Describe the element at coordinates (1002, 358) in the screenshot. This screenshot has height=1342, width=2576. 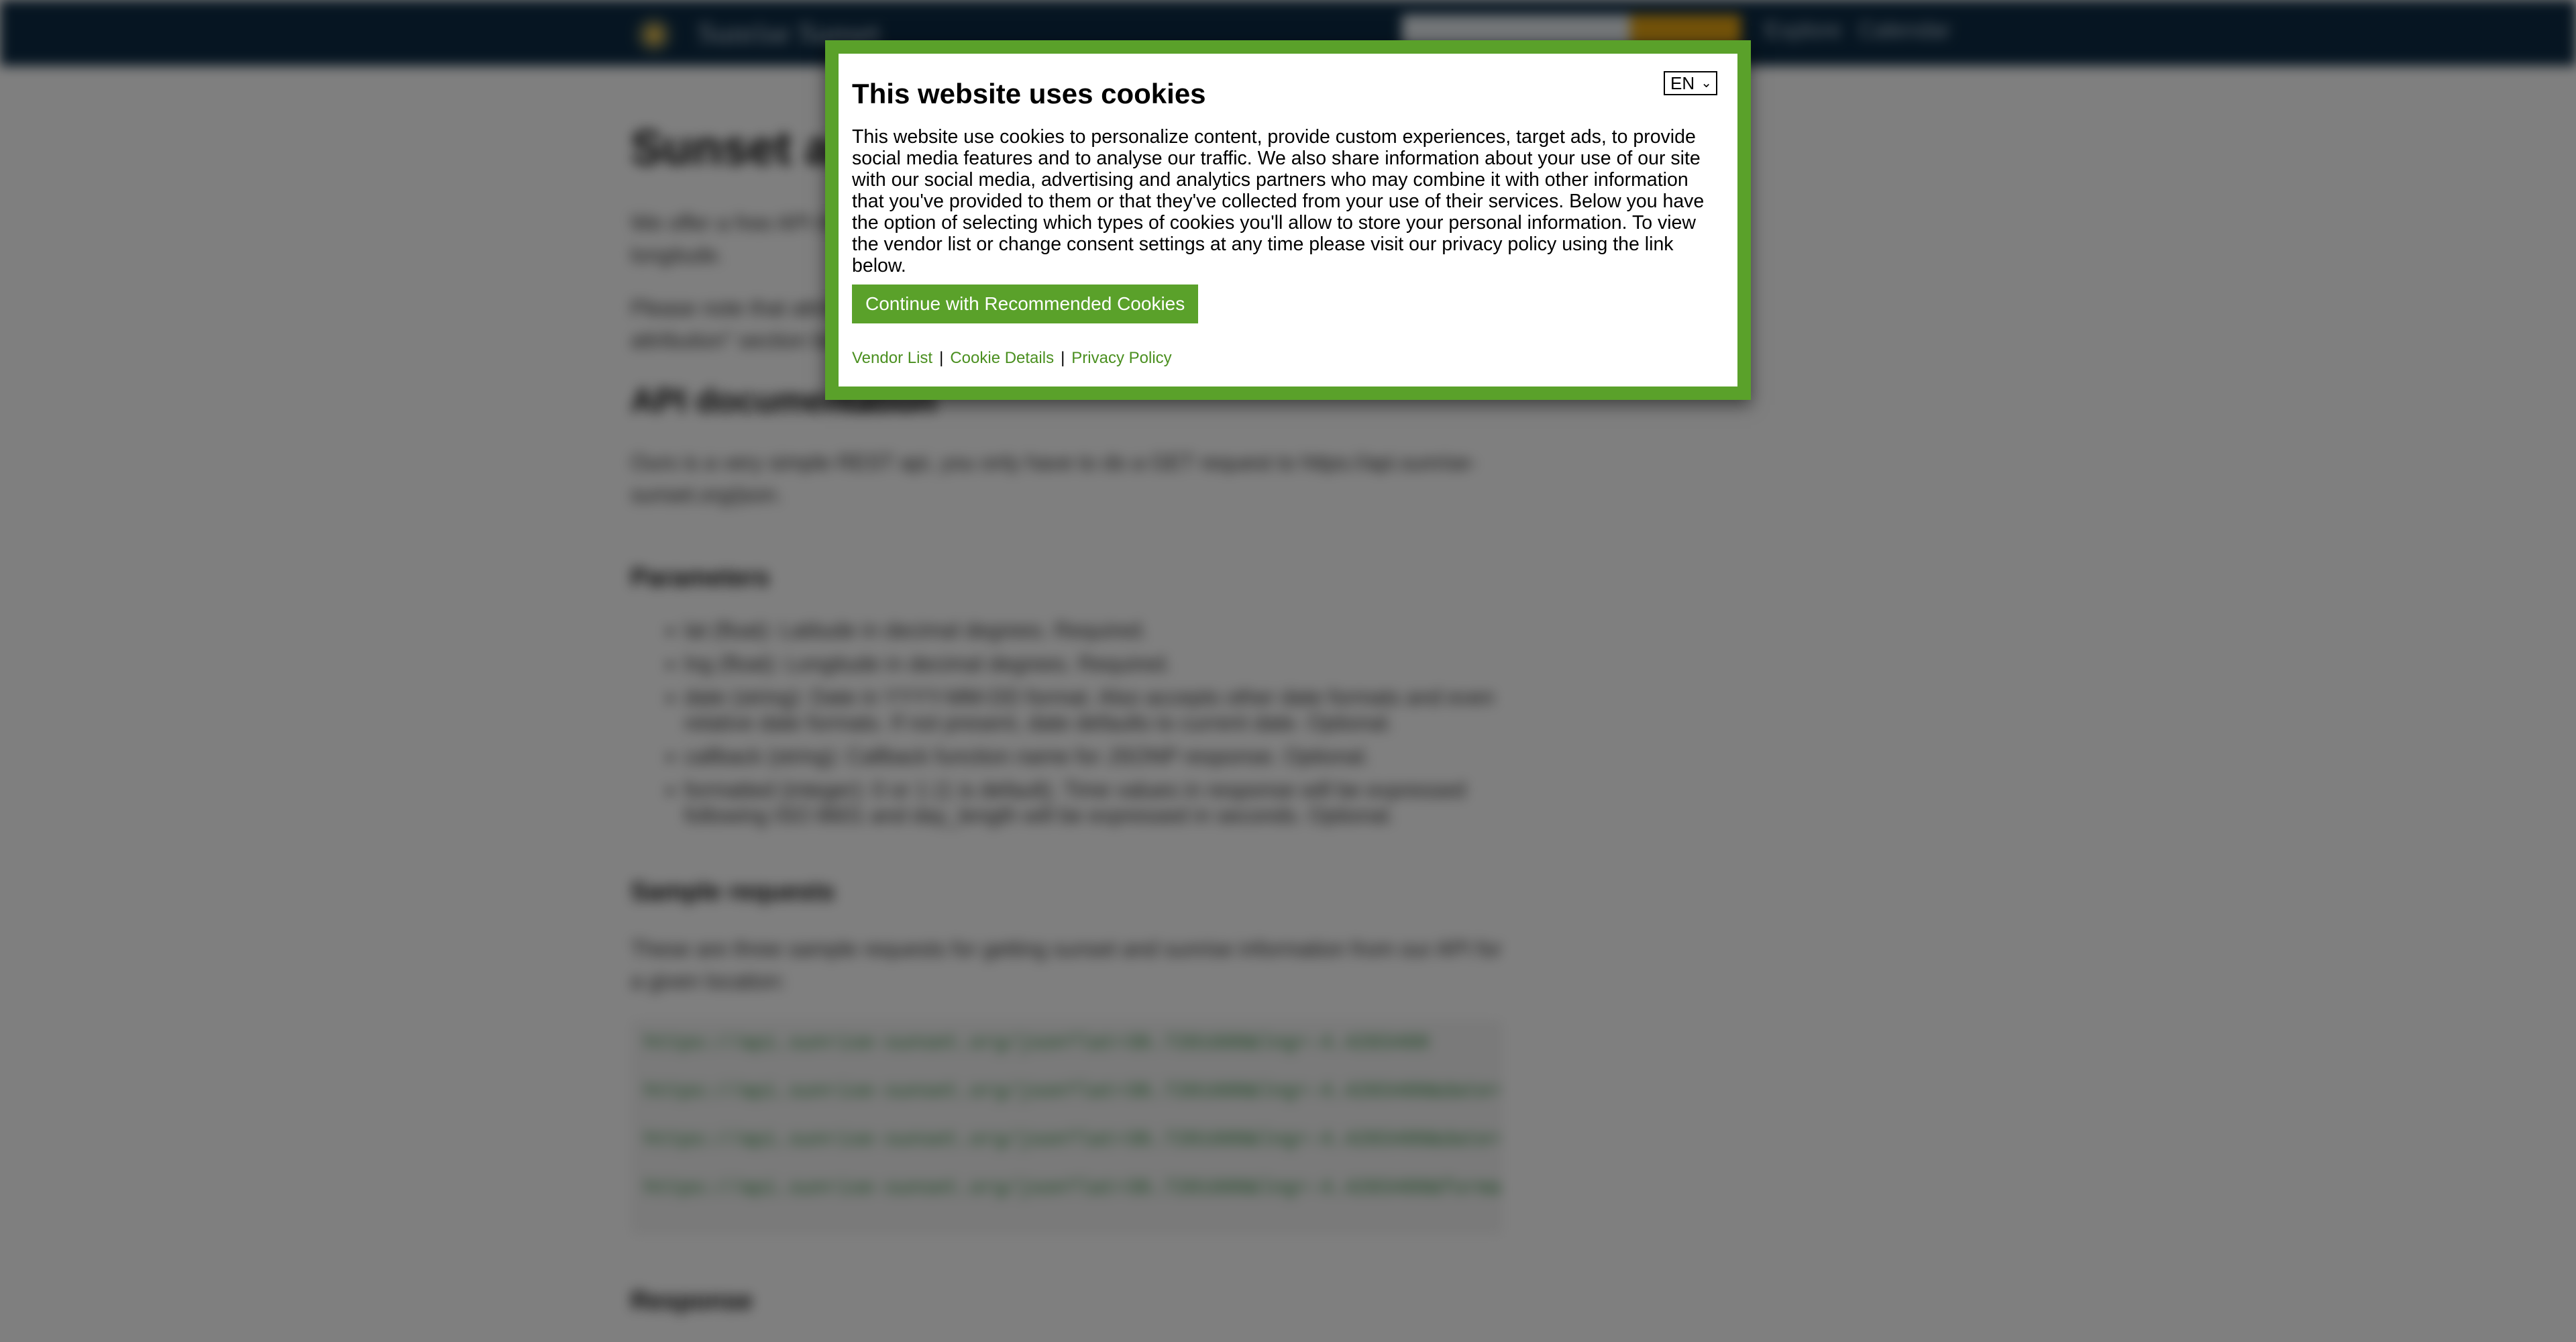
I see `cookie-details-link: Cookie Details` at that location.